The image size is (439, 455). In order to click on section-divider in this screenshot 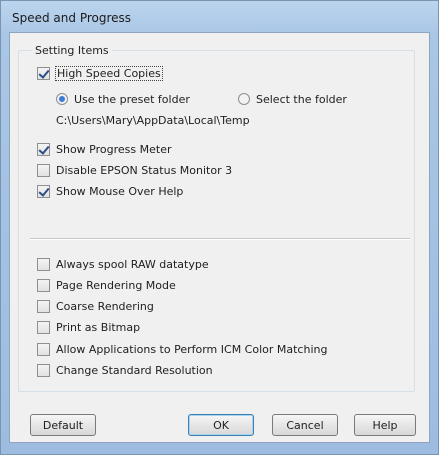, I will do `click(220, 239)`.